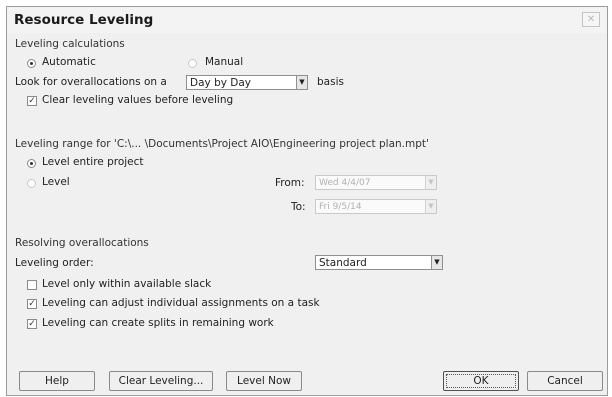  I want to click on basis-suffix-label: basis, so click(330, 82).